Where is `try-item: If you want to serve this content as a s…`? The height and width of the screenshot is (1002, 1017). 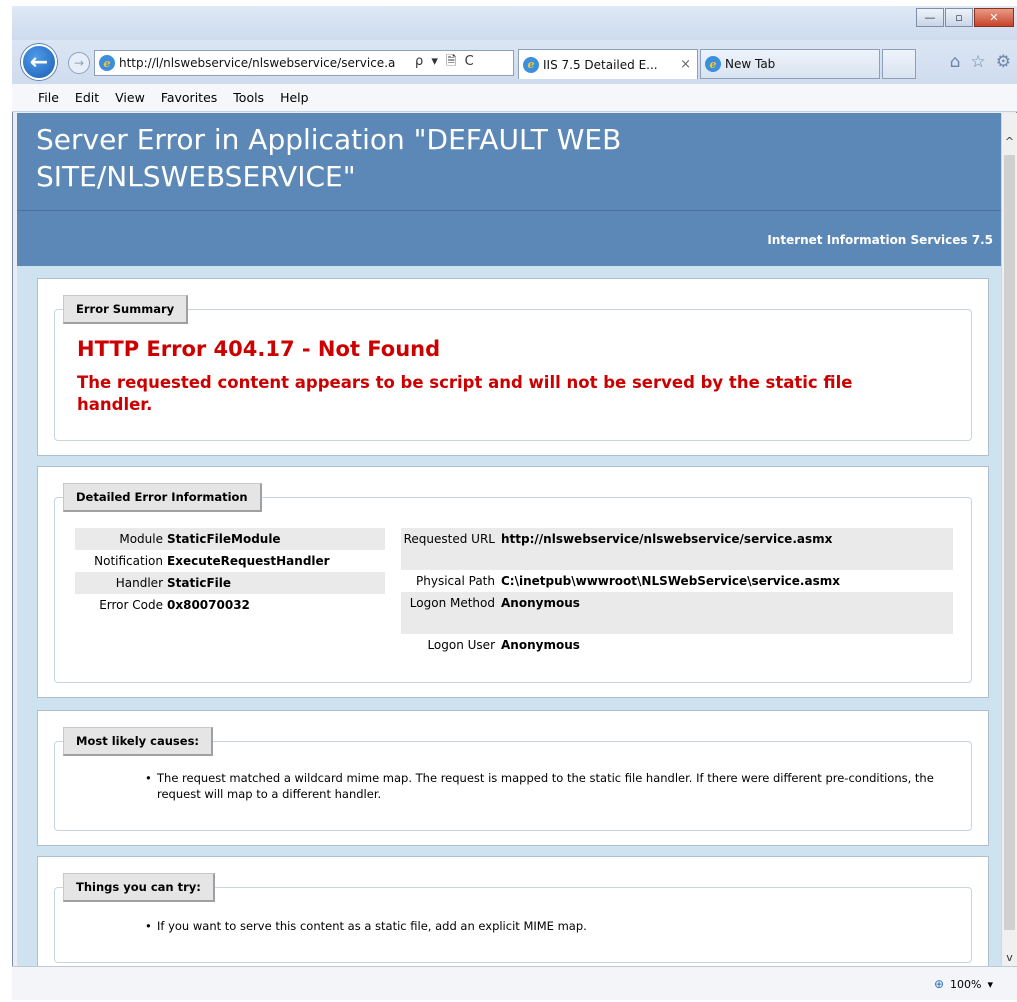 try-item: If you want to serve this content as a s… is located at coordinates (543, 926).